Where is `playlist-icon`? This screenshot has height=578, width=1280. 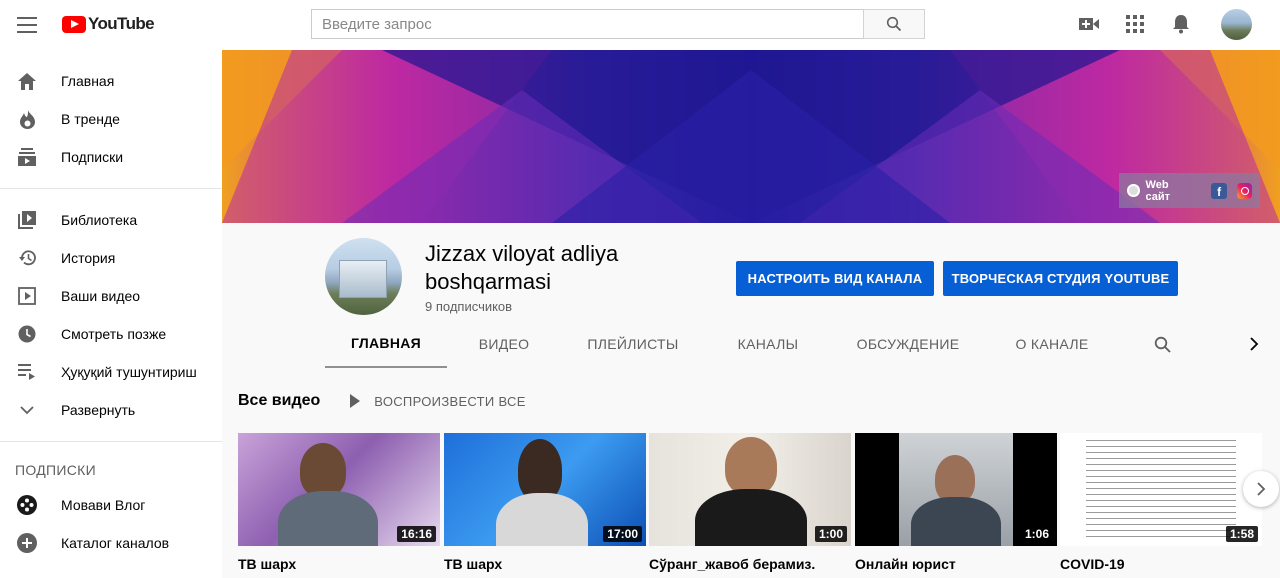 playlist-icon is located at coordinates (27, 372).